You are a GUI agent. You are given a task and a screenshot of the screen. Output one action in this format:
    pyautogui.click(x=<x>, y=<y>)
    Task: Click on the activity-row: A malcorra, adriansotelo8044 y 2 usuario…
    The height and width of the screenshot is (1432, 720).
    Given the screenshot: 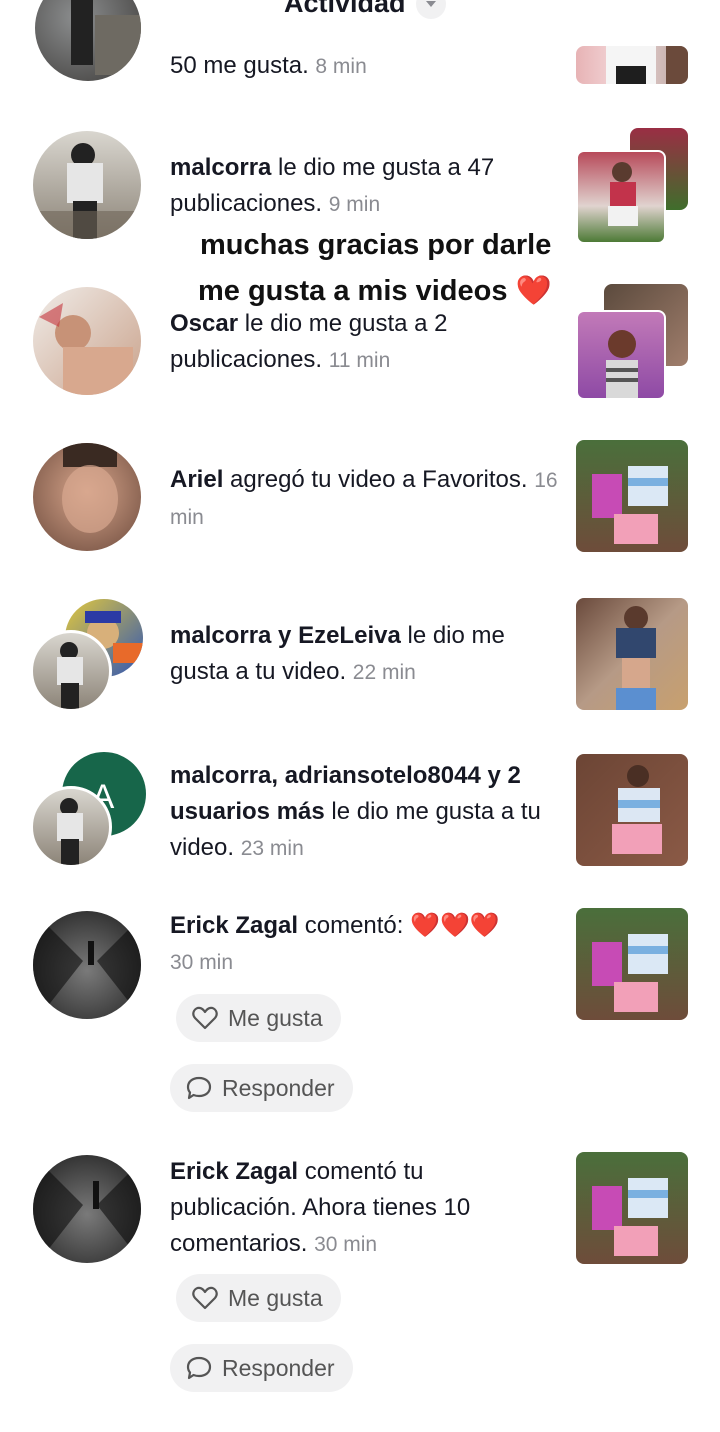 What is the action you would take?
    pyautogui.click(x=360, y=812)
    